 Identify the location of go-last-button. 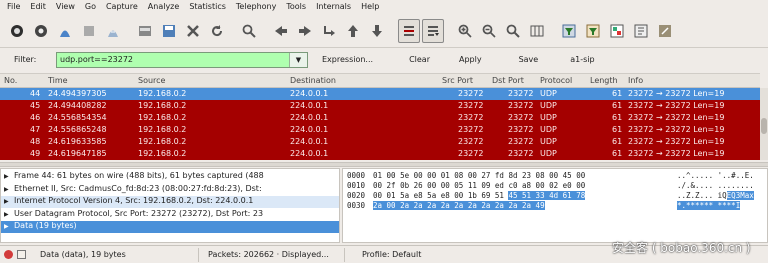
(377, 31).